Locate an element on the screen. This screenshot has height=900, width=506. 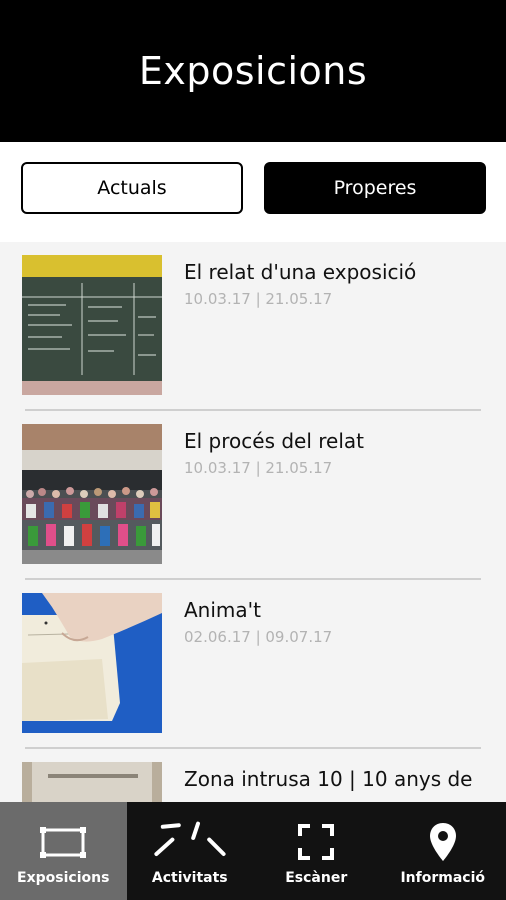
page-title: Exposicions is located at coordinates (253, 71).